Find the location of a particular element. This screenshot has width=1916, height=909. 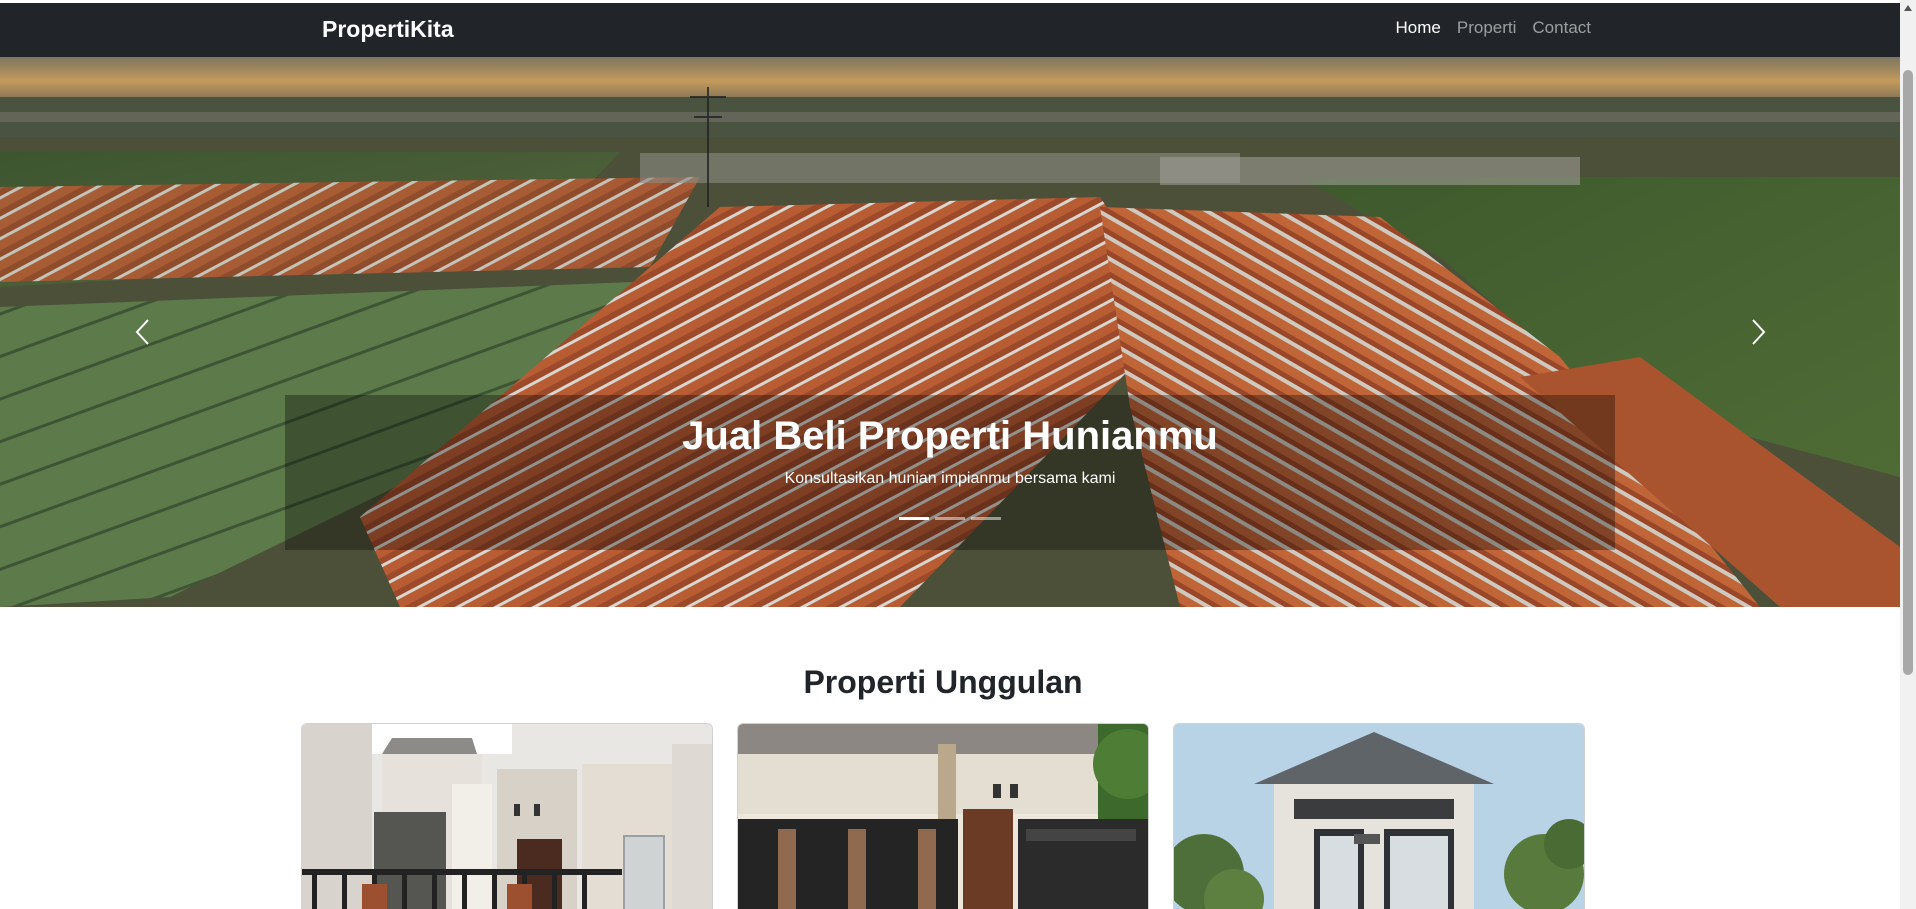

scrollbar-thumb is located at coordinates (1908, 372).